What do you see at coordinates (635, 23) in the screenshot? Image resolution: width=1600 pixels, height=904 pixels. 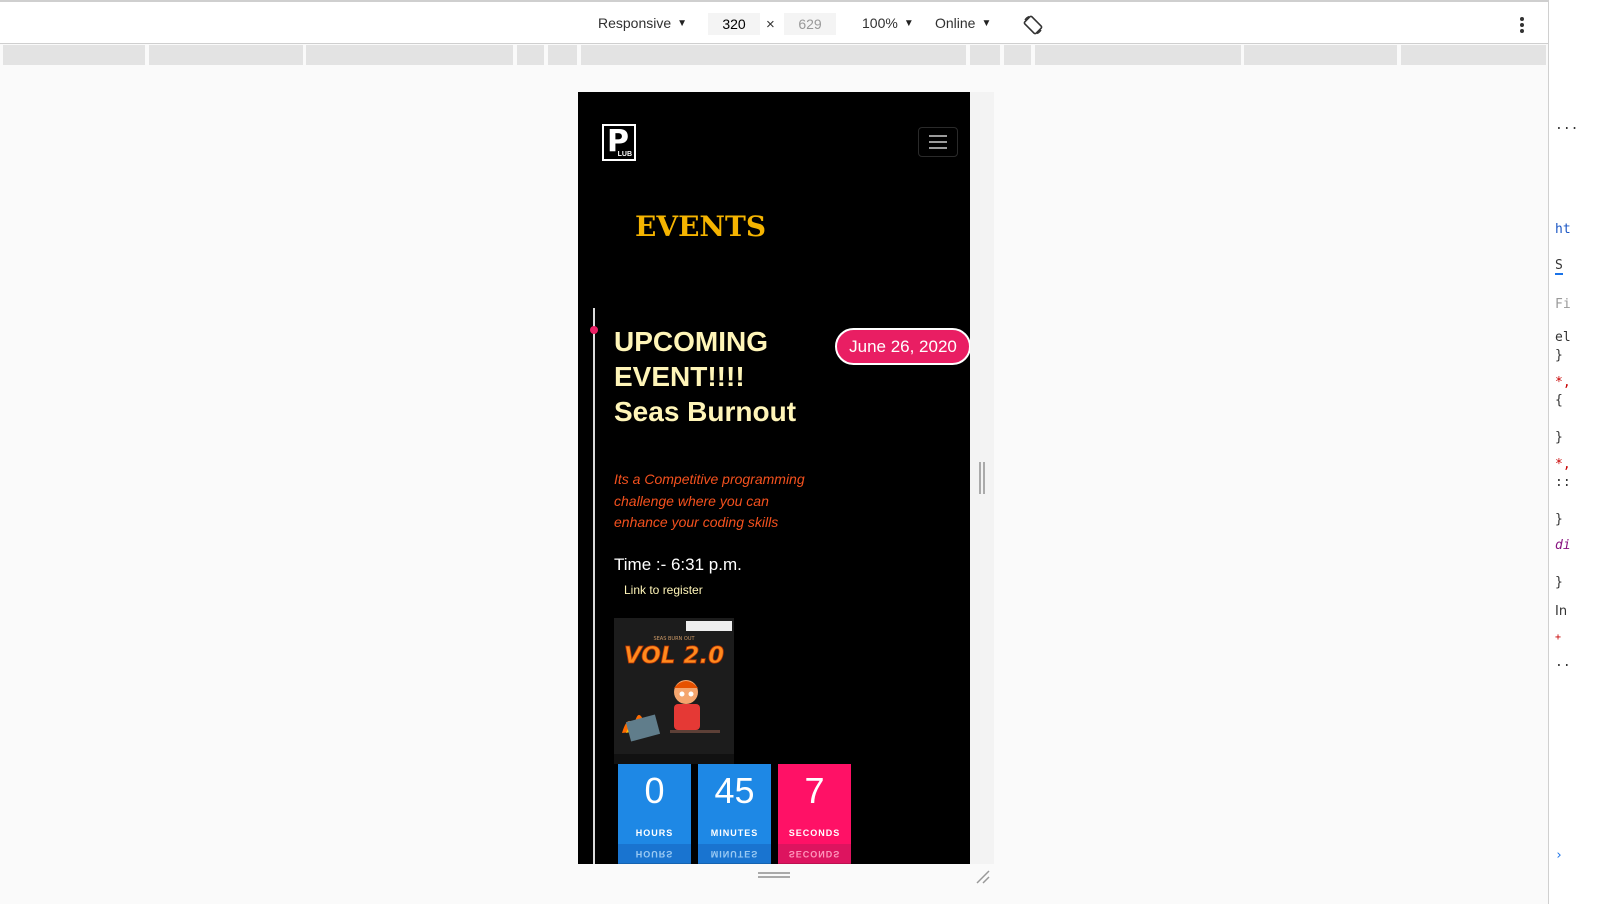 I see `device-select-label: Responsive` at bounding box center [635, 23].